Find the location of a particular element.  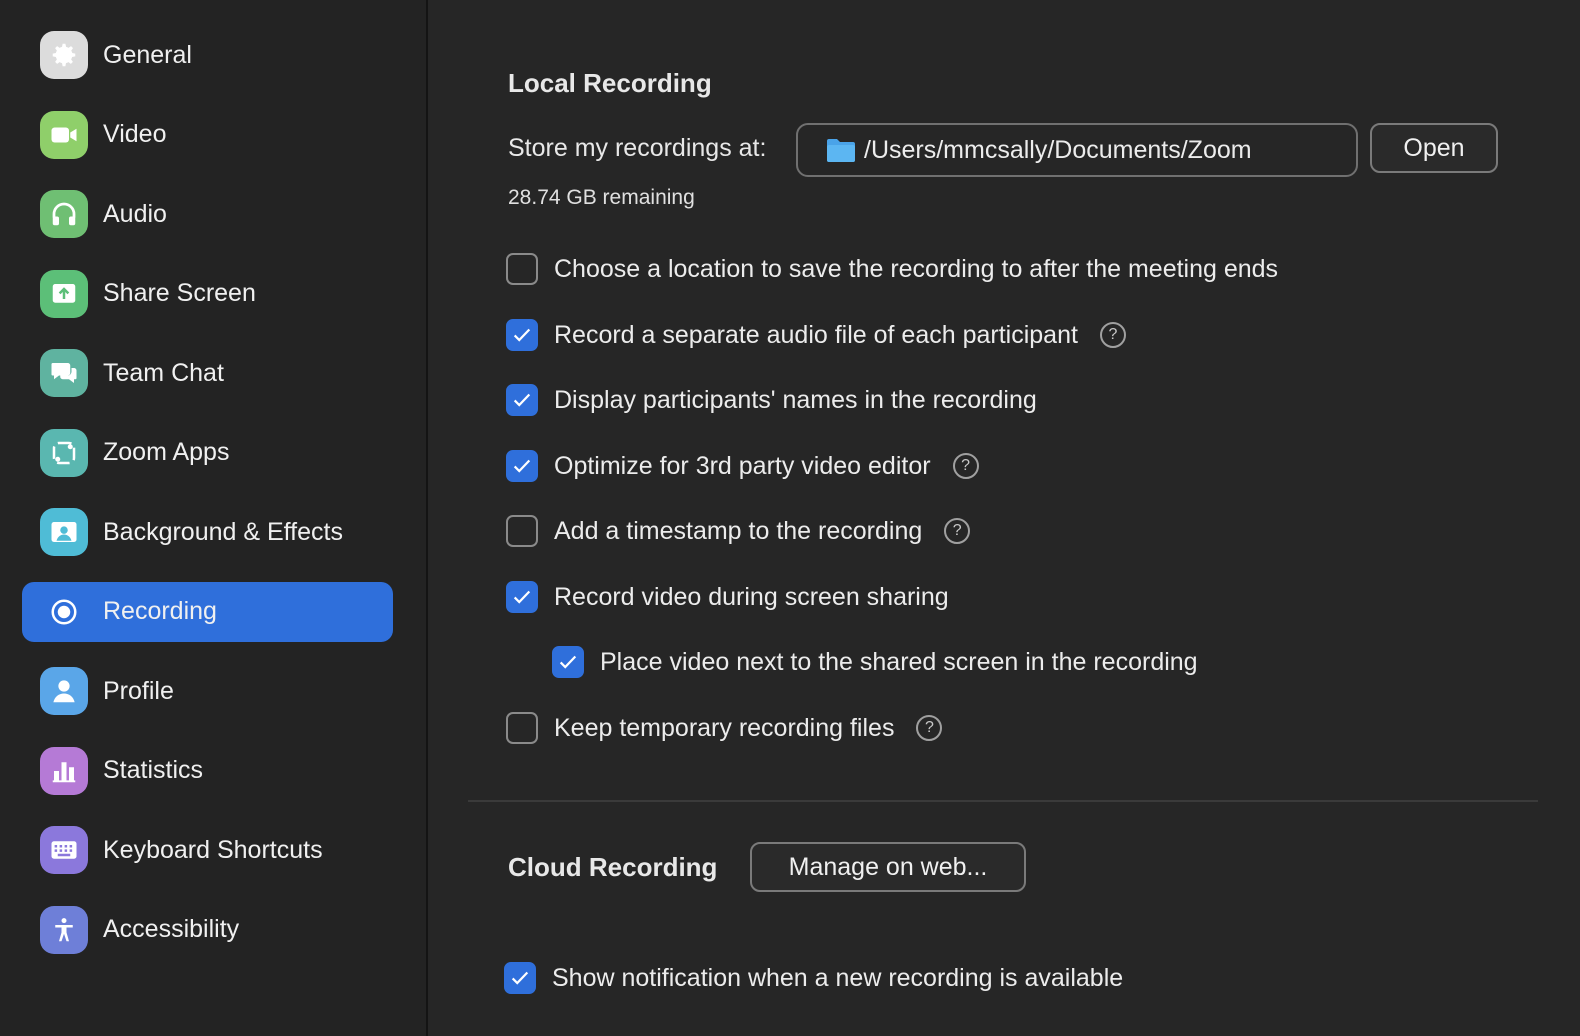

option-optimize-editor: Optimize for 3rd party video editor ? is located at coordinates (742, 466).